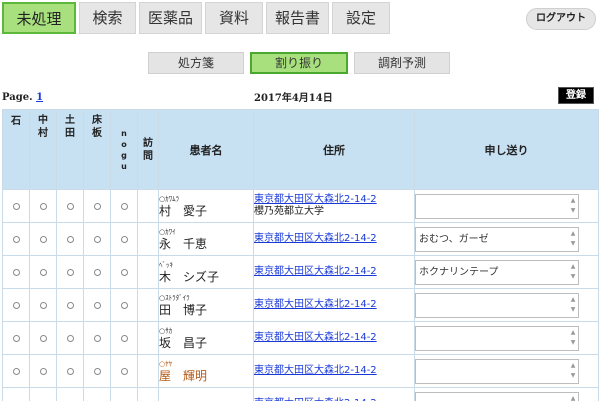 The image size is (600, 401). Describe the element at coordinates (293, 98) in the screenshot. I see `date-display: 2017年4月14日` at that location.